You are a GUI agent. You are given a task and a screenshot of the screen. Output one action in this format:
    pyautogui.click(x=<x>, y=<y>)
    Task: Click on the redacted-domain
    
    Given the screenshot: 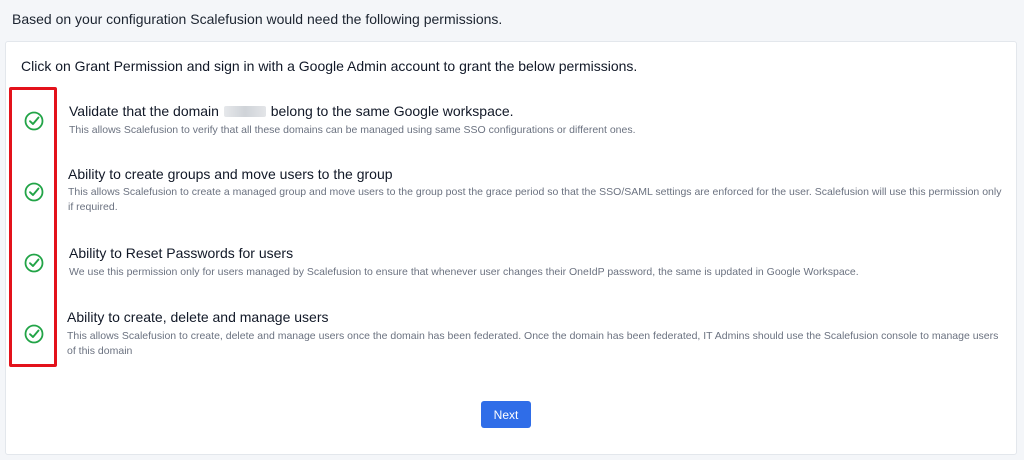 What is the action you would take?
    pyautogui.click(x=244, y=111)
    